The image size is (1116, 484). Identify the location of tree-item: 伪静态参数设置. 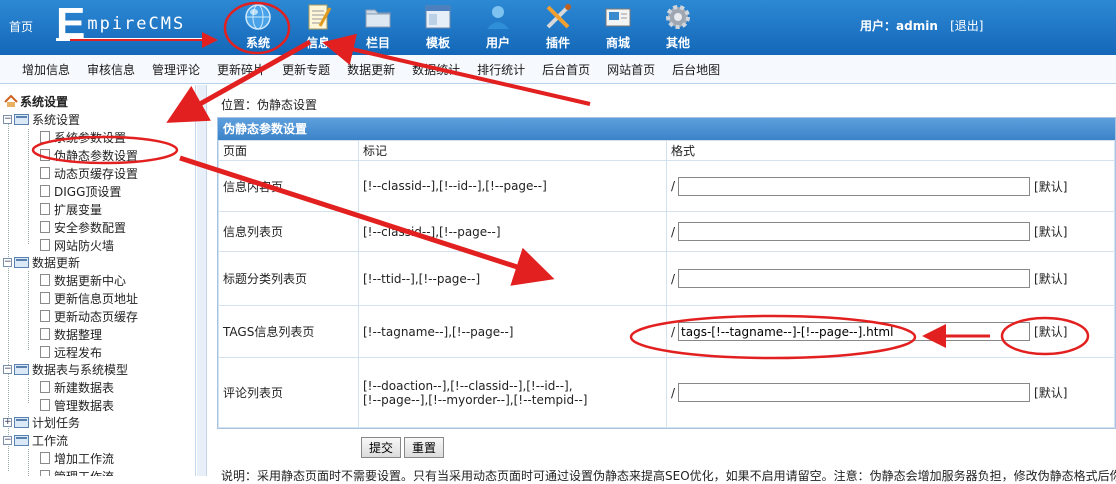
(89, 155).